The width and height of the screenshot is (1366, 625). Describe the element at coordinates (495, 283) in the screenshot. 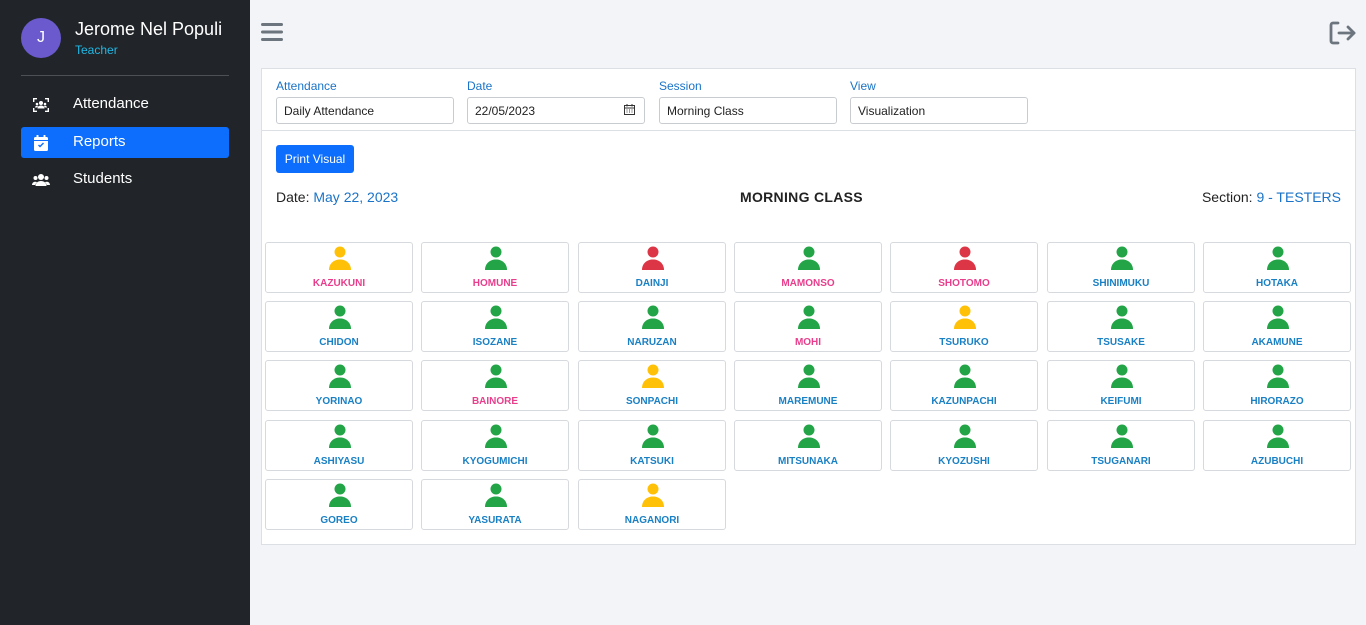

I see `student-name: HOMUNE` at that location.